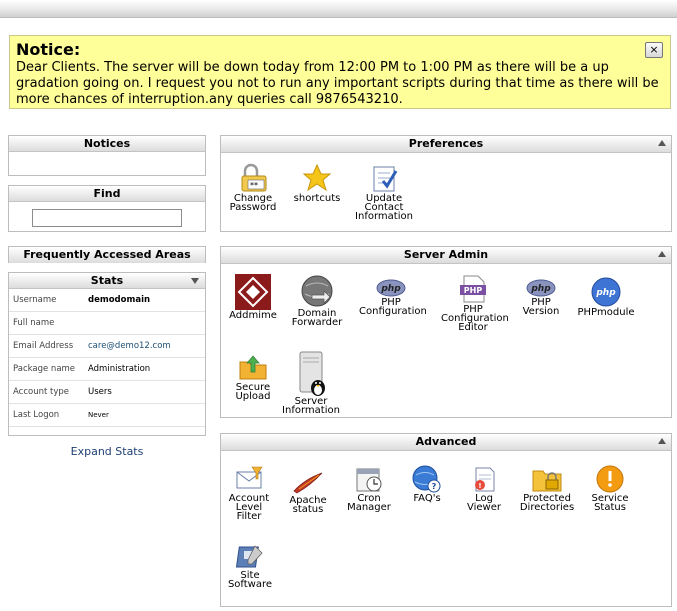 The image size is (677, 611). Describe the element at coordinates (475, 303) in the screenshot. I see `php-configuration-editor-item: PHP PHP Configuration Editor` at that location.